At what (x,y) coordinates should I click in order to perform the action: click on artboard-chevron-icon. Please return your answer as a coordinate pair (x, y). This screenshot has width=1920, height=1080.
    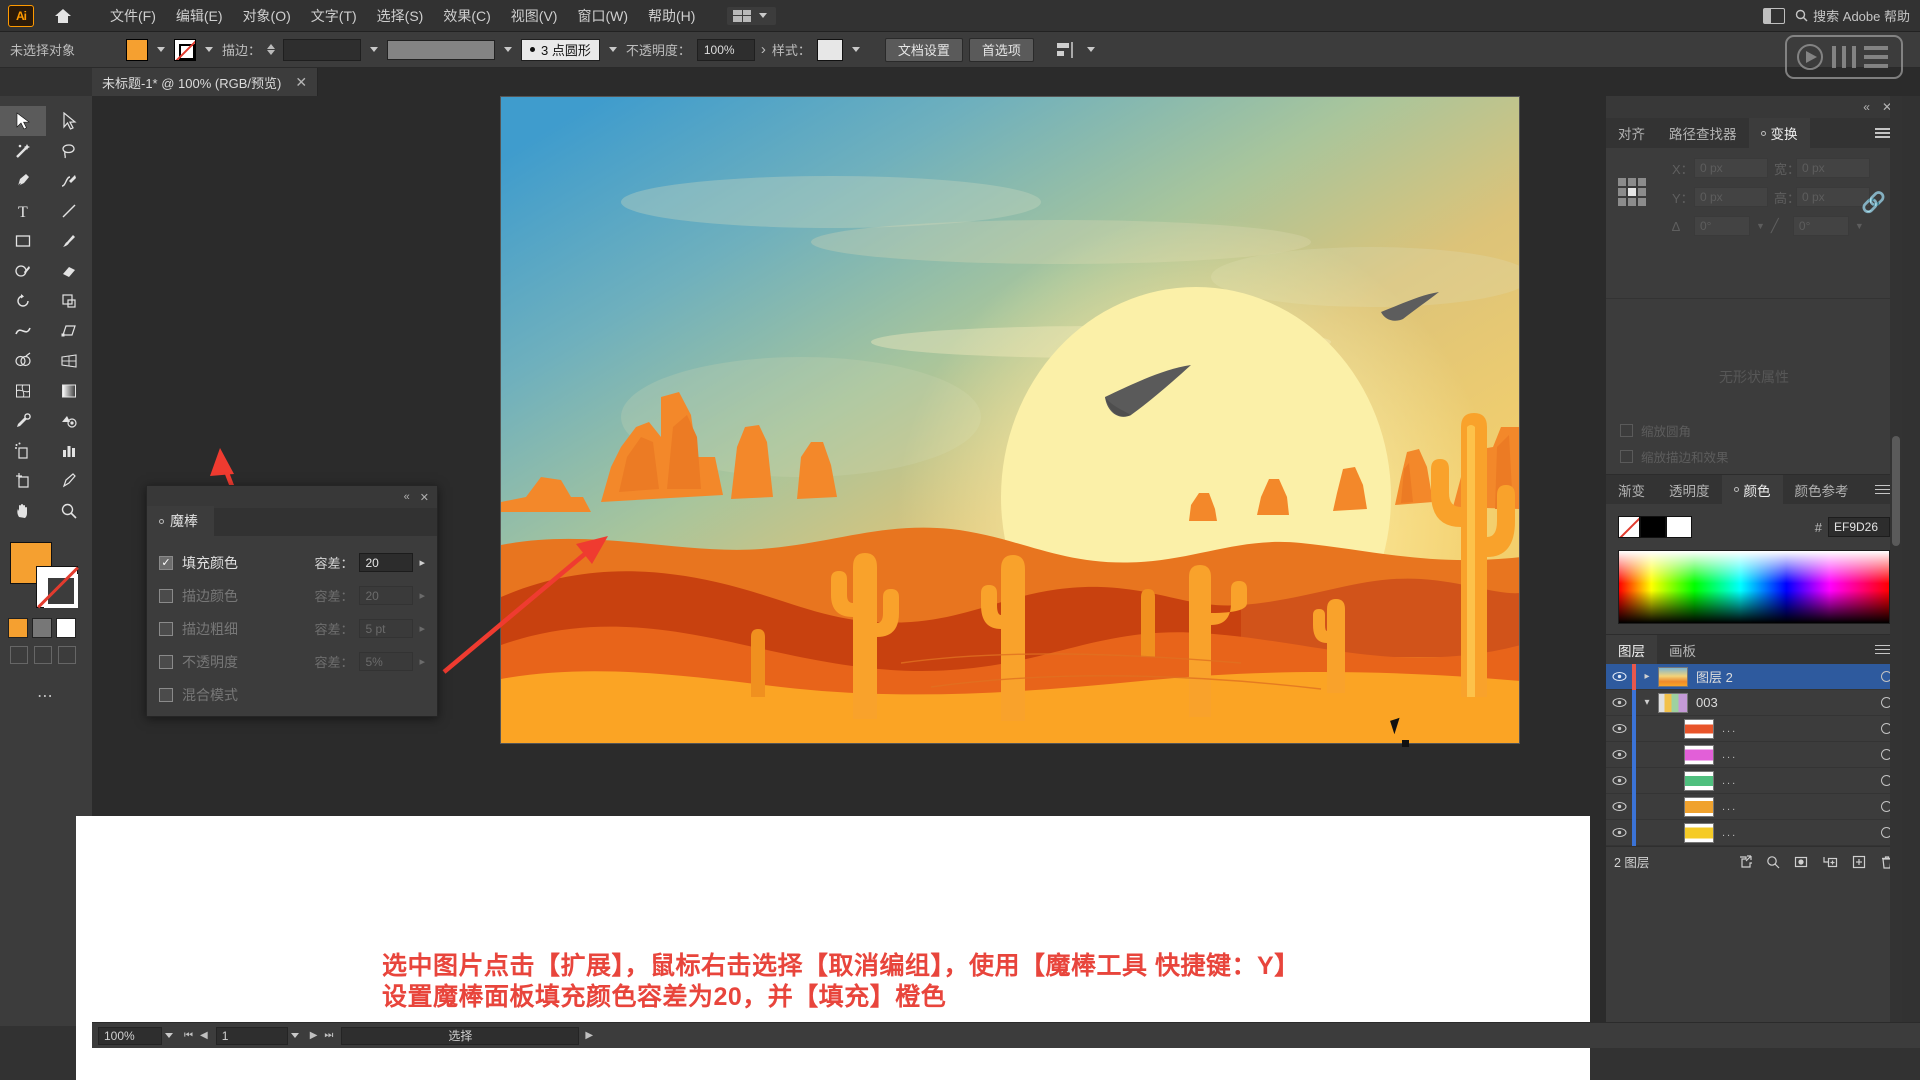
    Looking at the image, I should click on (294, 1035).